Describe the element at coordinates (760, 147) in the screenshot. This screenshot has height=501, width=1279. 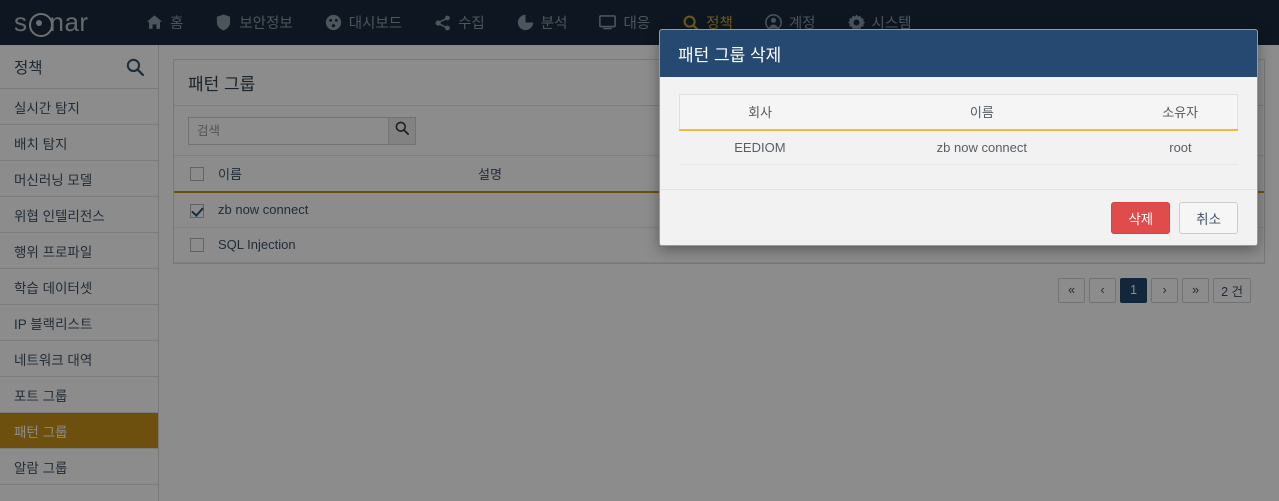
I see `dialog-row-company: EEDIOM` at that location.